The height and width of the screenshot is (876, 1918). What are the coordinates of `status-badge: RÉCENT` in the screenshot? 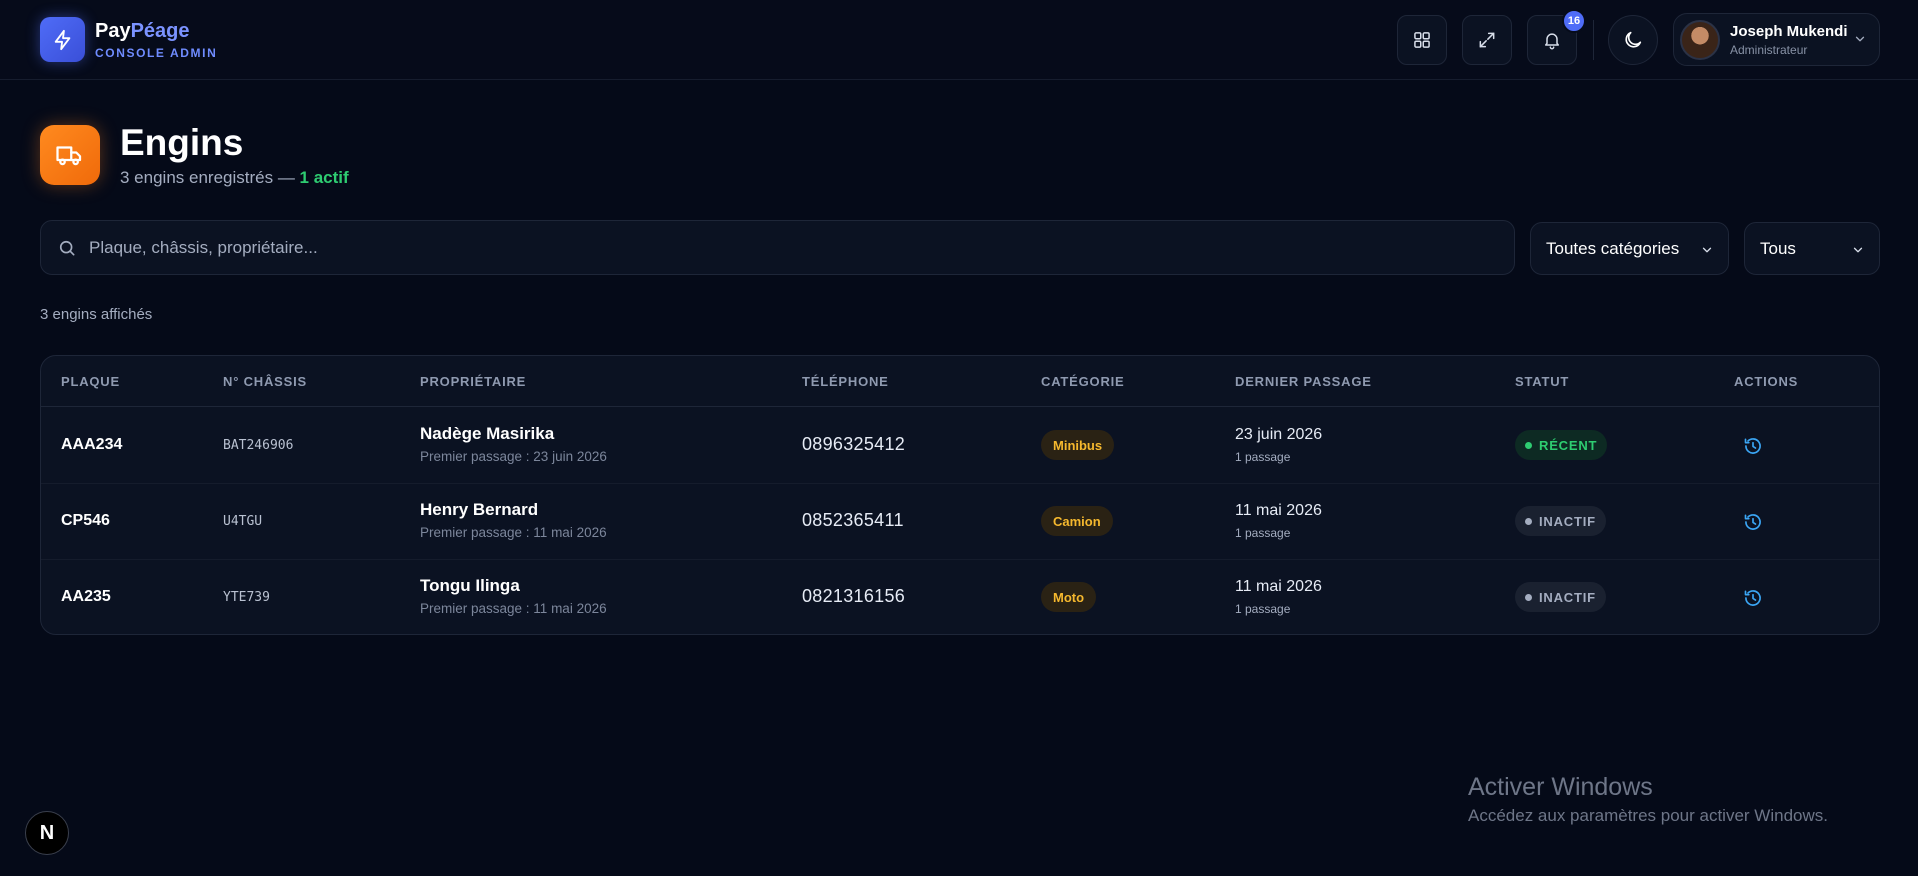 It's located at (1561, 445).